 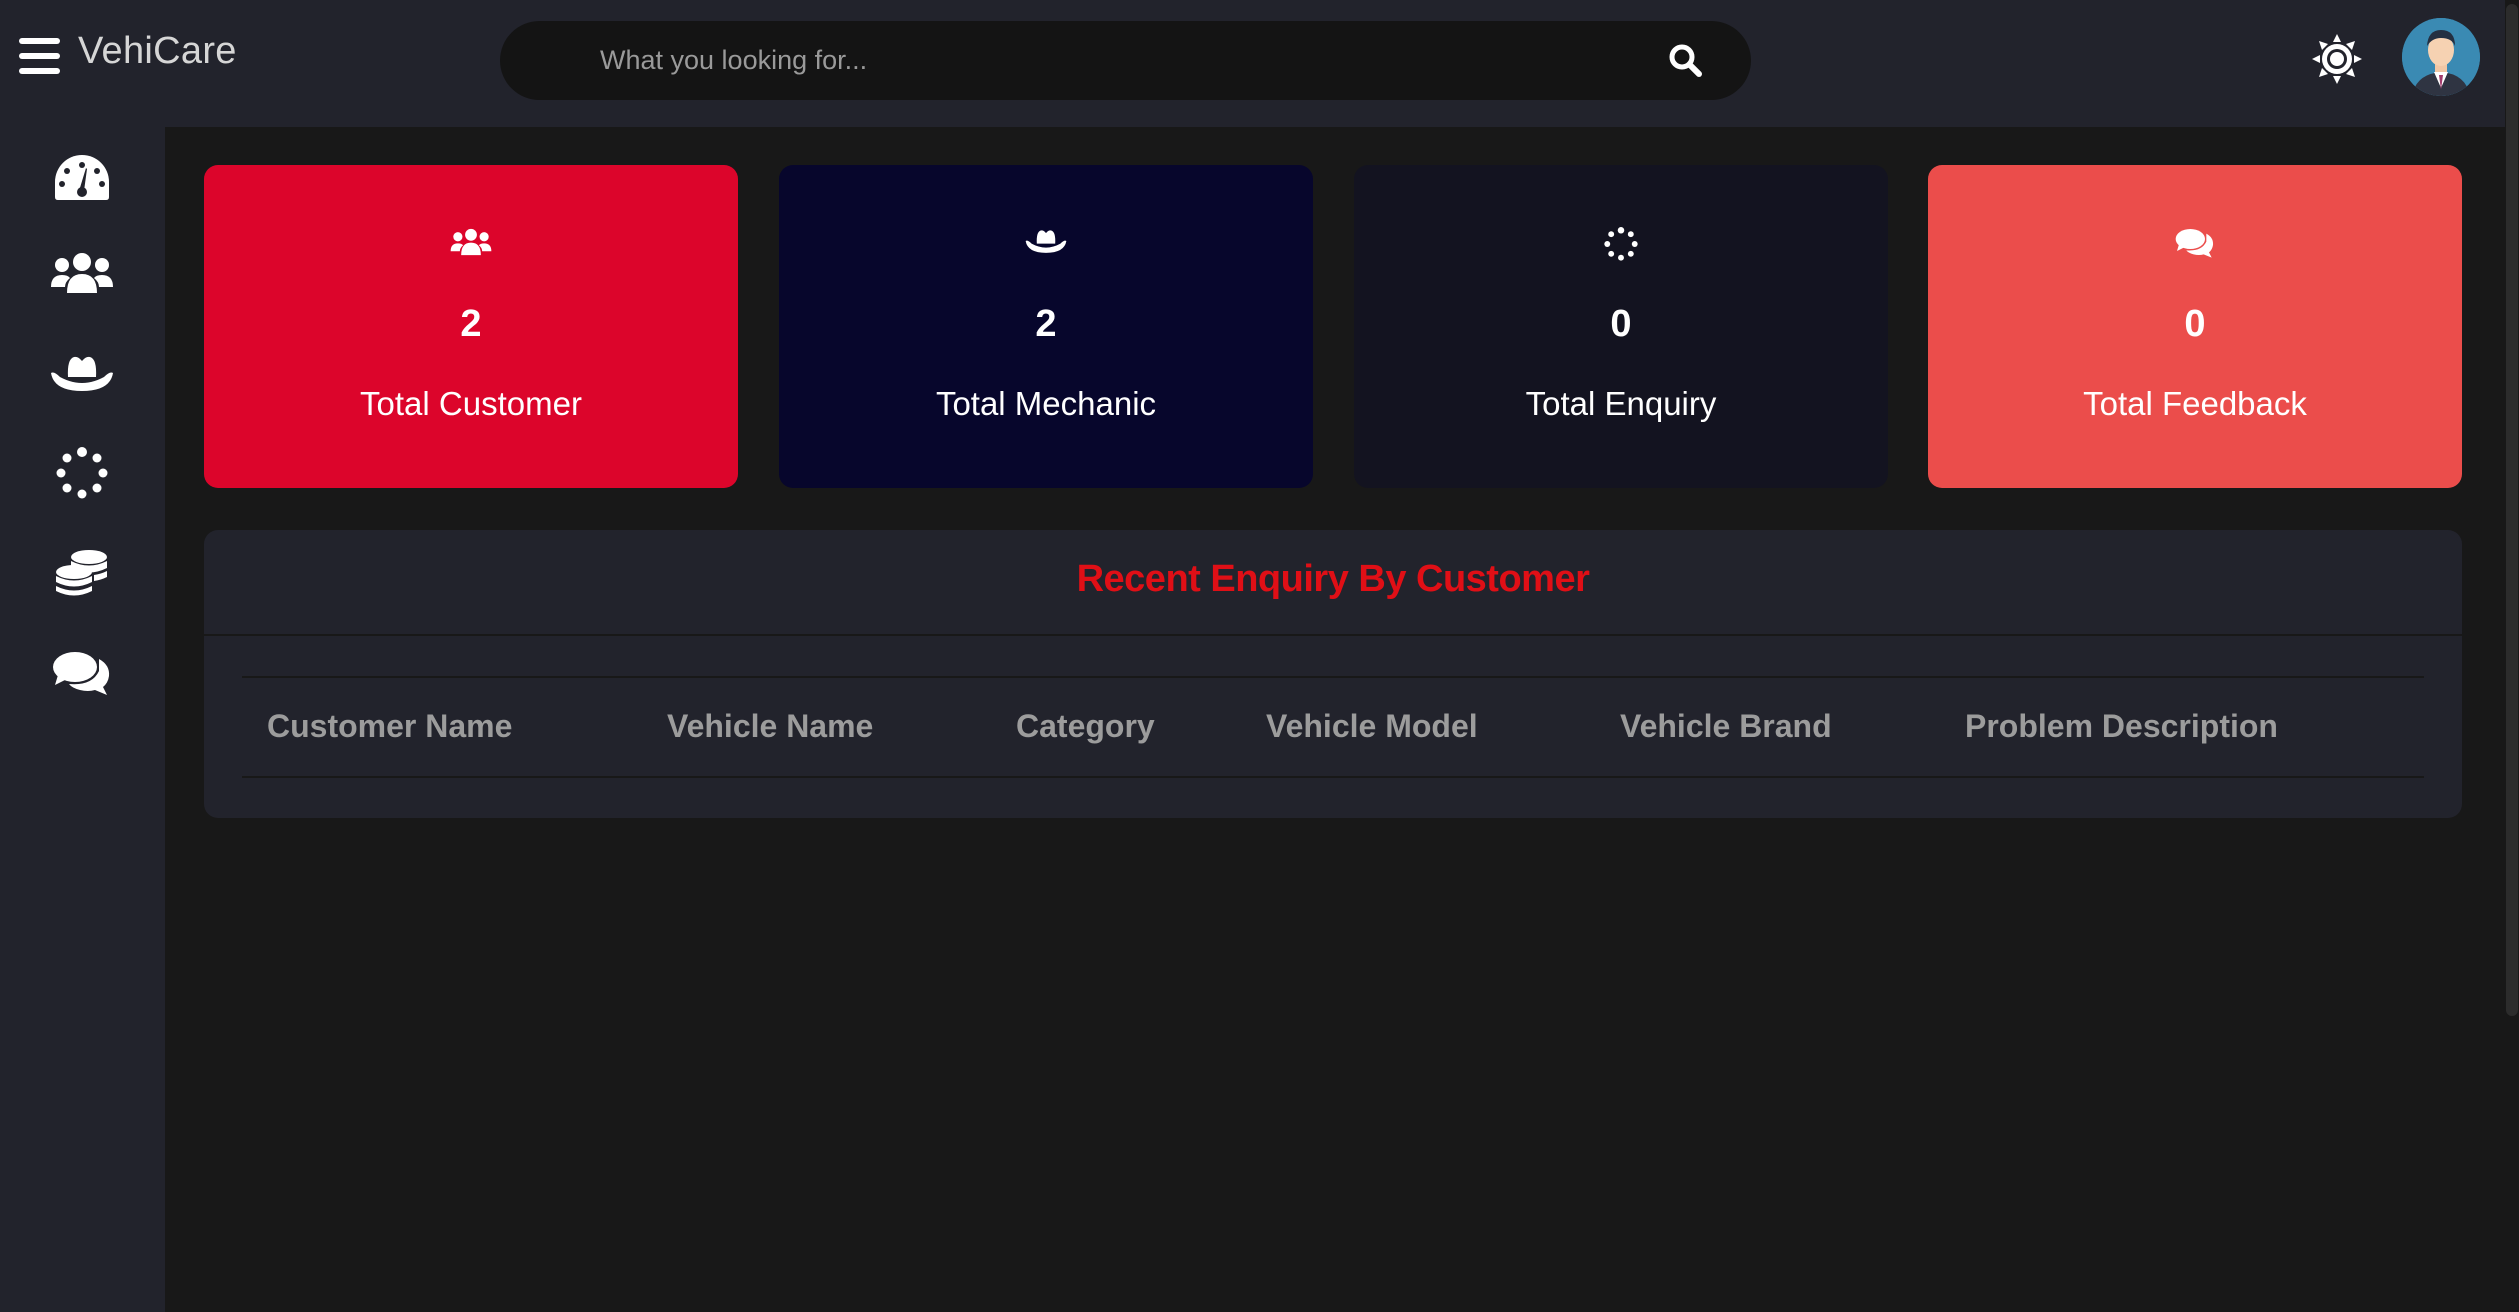 What do you see at coordinates (1333, 635) in the screenshot?
I see `divider` at bounding box center [1333, 635].